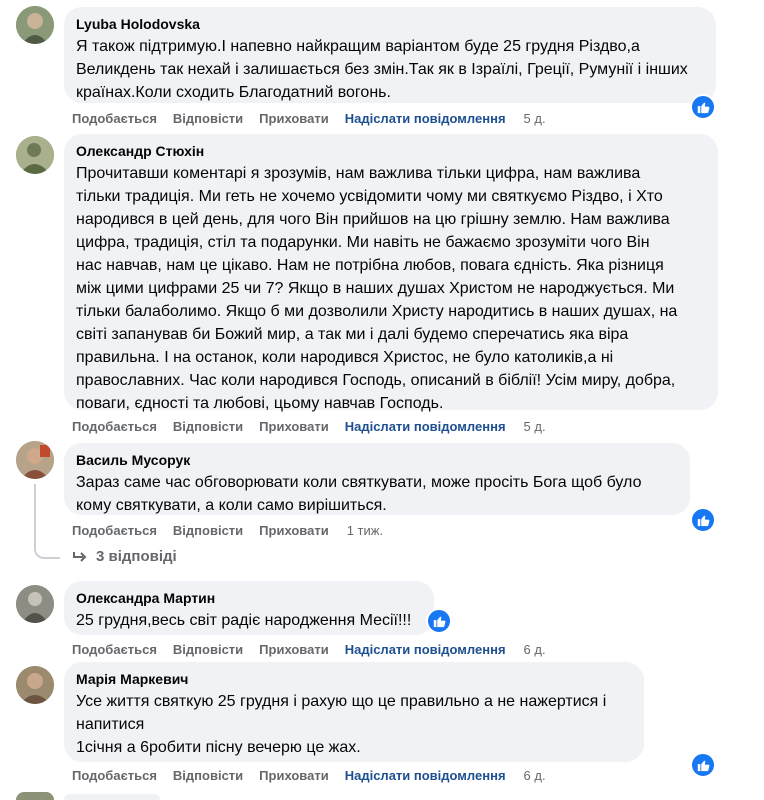 Image resolution: width=764 pixels, height=800 pixels. What do you see at coordinates (249, 598) in the screenshot?
I see `comment-author: Олександра Мартин` at bounding box center [249, 598].